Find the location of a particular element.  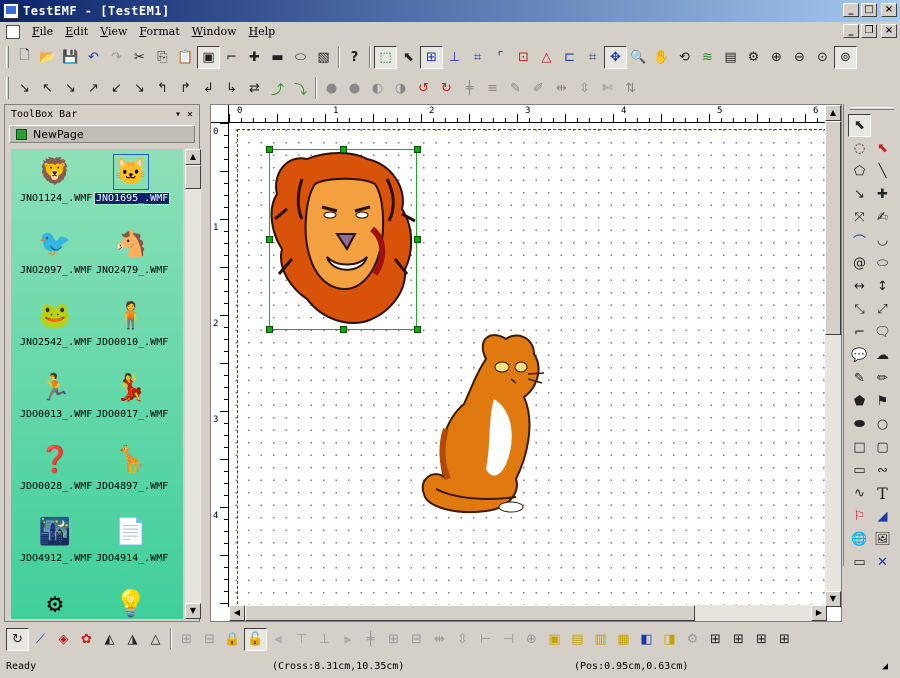

magnify-icon: 🔍 is located at coordinates (638, 57).